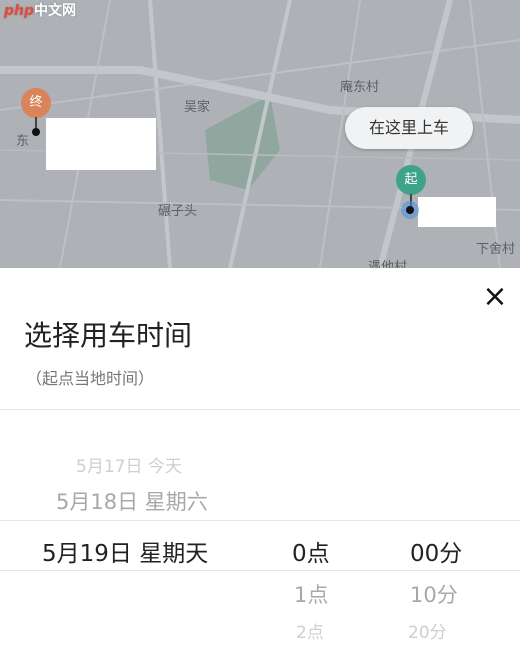 The image size is (520, 655). What do you see at coordinates (260, 520) in the screenshot?
I see `selection-line-top` at bounding box center [260, 520].